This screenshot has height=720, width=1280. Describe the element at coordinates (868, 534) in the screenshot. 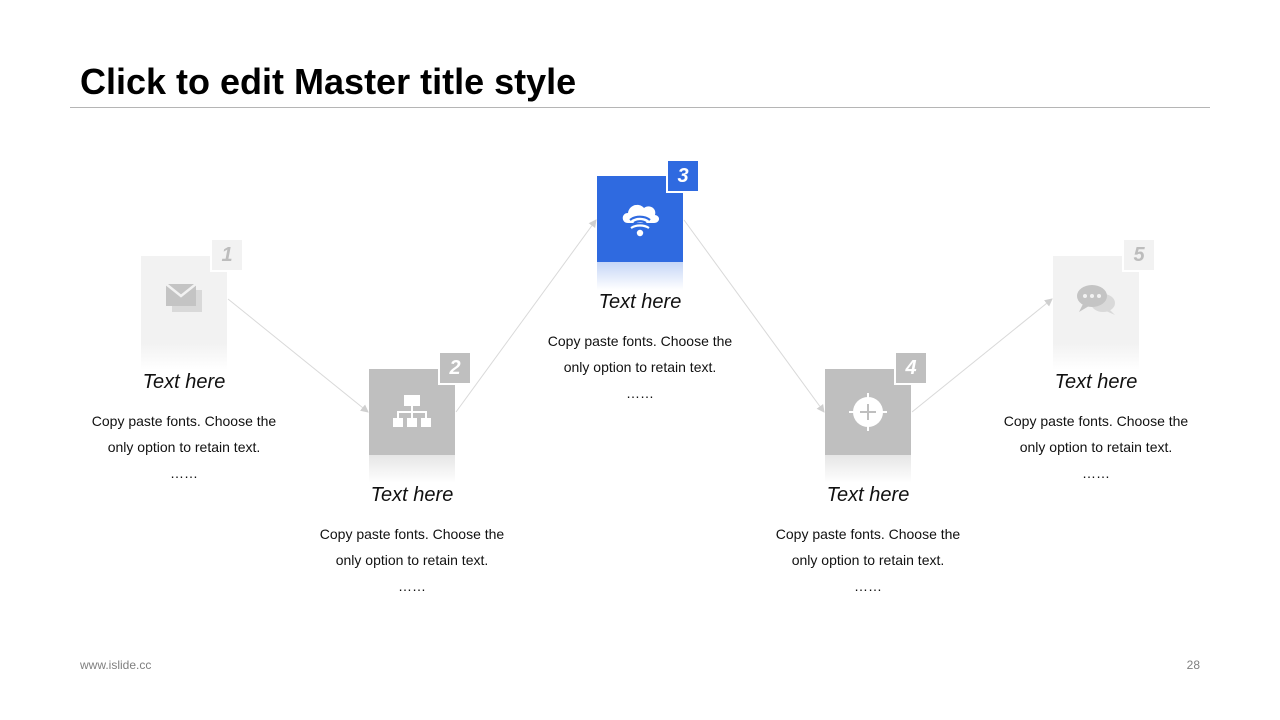

I see `step-4-desc-line-1: Copy paste fonts. Choose the` at that location.